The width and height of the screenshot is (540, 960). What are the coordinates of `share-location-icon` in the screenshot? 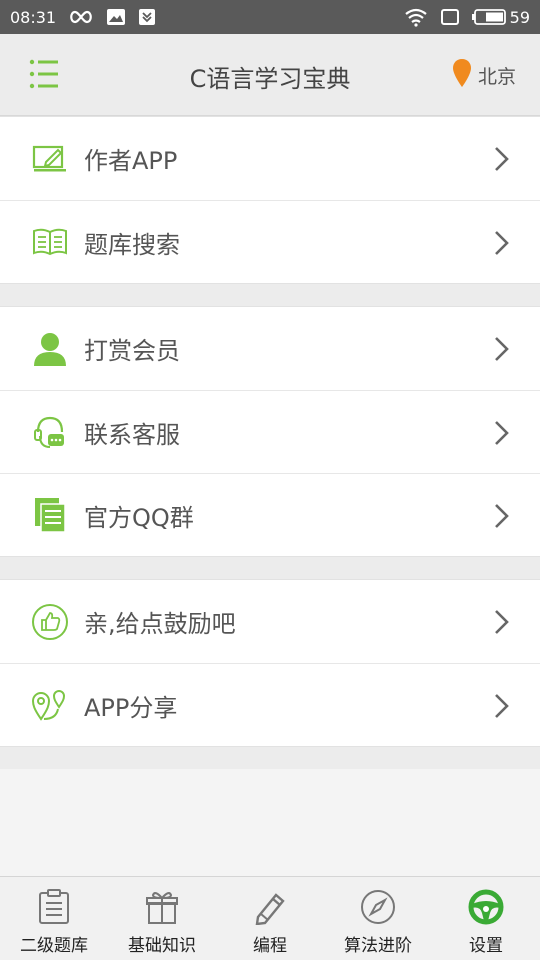 It's located at (50, 705).